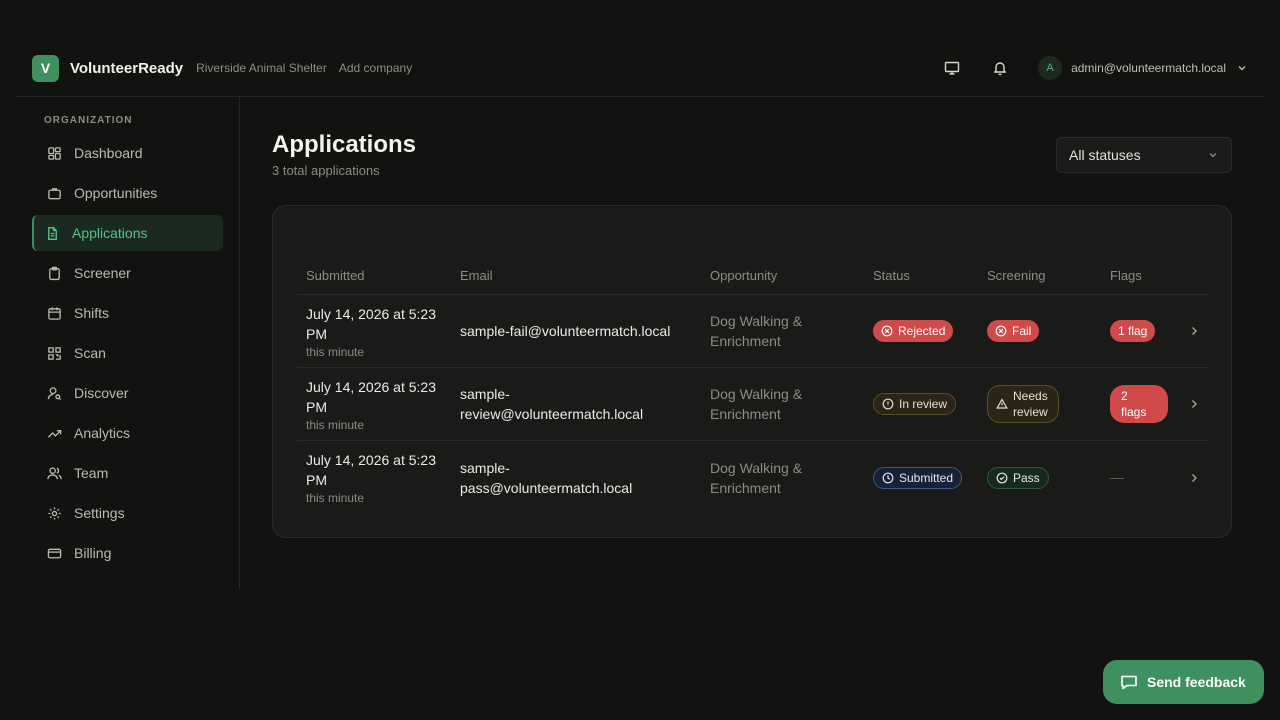  What do you see at coordinates (952, 68) in the screenshot?
I see `monitor-icon` at bounding box center [952, 68].